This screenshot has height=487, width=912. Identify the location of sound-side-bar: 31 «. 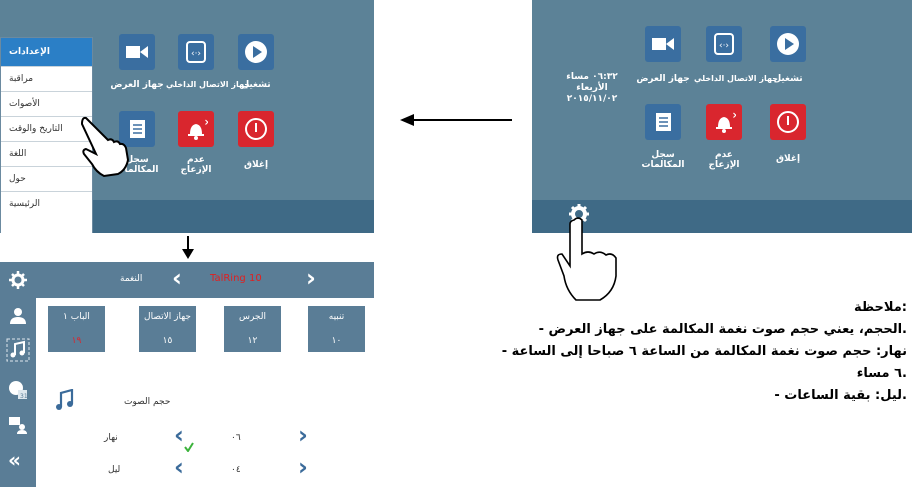
(18, 392).